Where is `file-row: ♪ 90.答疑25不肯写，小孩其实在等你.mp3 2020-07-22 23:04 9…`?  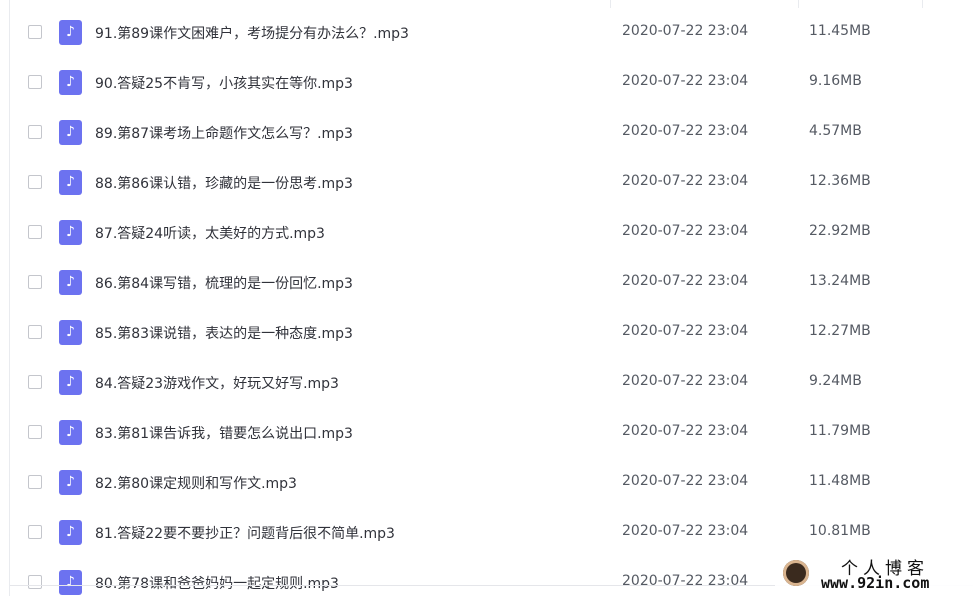 file-row: ♪ 90.答疑25不肯写，小孩其实在等你.mp3 2020-07-22 23:04 9… is located at coordinates (491, 83).